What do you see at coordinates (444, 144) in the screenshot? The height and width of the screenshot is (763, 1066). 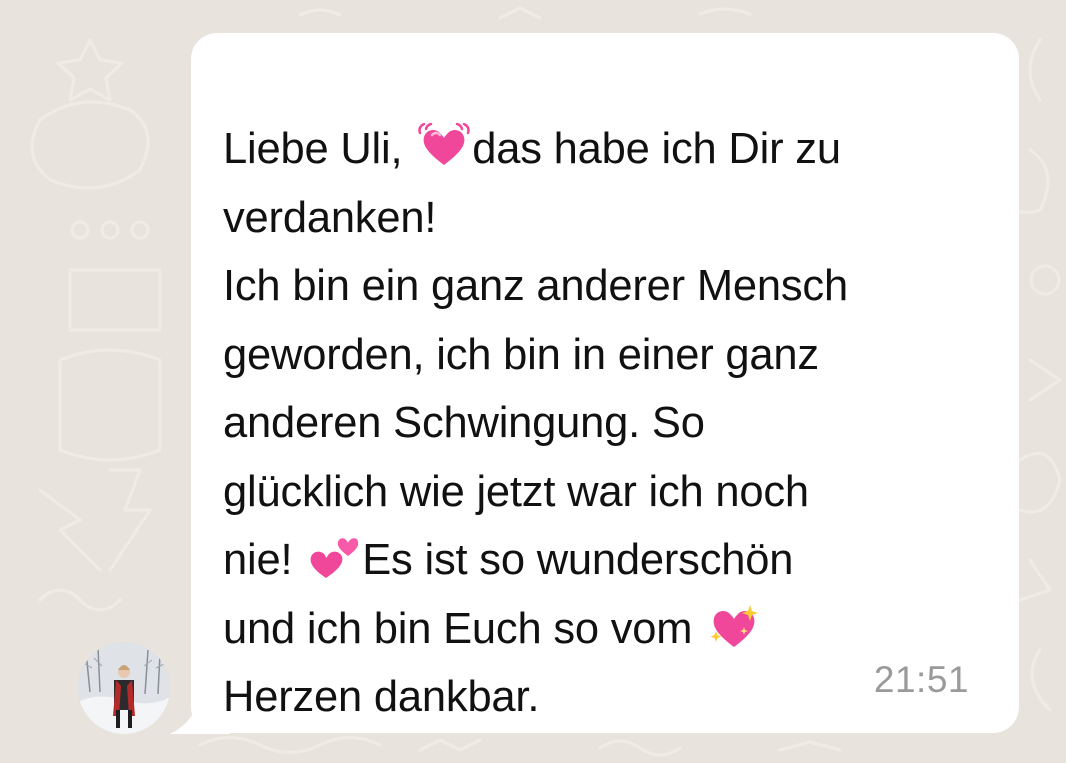 I see `beating-heart-icon` at bounding box center [444, 144].